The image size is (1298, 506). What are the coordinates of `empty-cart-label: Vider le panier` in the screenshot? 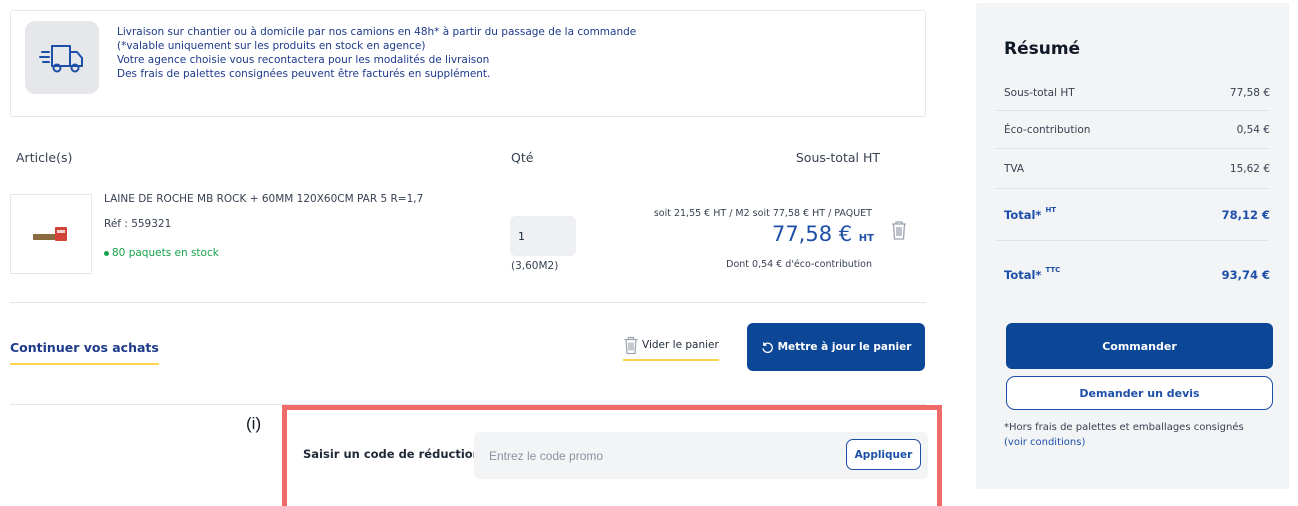 It's located at (680, 344).